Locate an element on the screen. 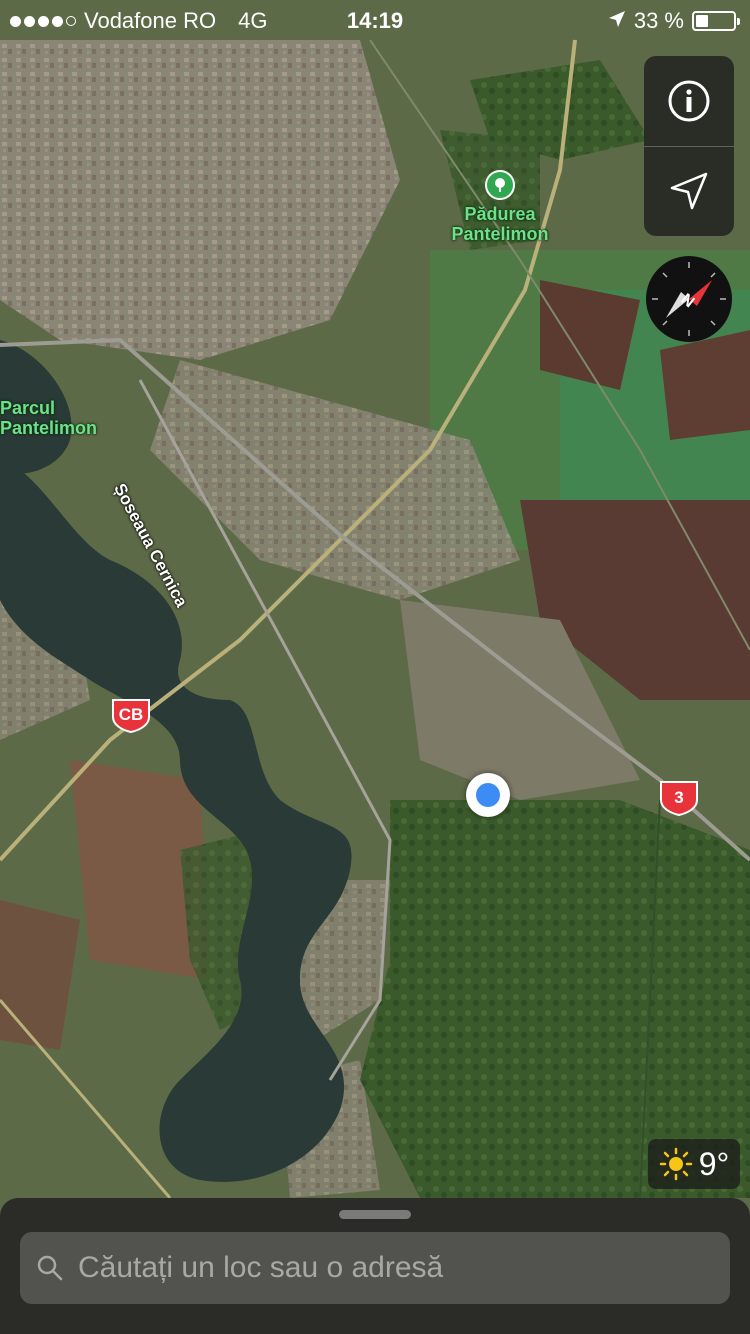 Image resolution: width=750 pixels, height=1334 pixels. status-bar: Vodafone RO 4G 14:19 33 % is located at coordinates (375, 20).